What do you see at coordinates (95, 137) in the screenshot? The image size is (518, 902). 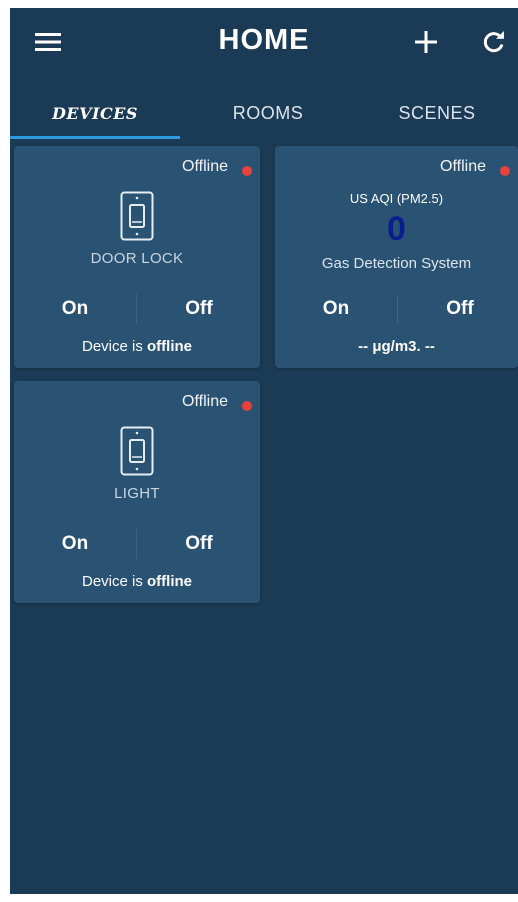 I see `active-tab-indicator` at bounding box center [95, 137].